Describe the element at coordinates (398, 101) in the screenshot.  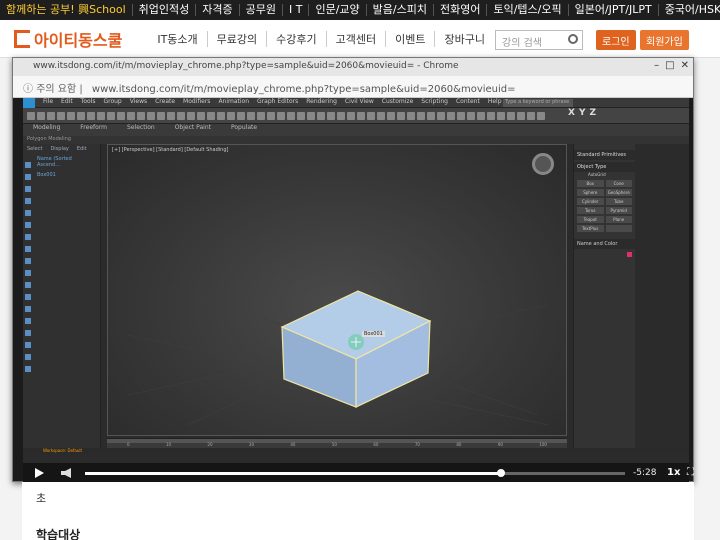
I see `max-menu-item: Customize` at that location.